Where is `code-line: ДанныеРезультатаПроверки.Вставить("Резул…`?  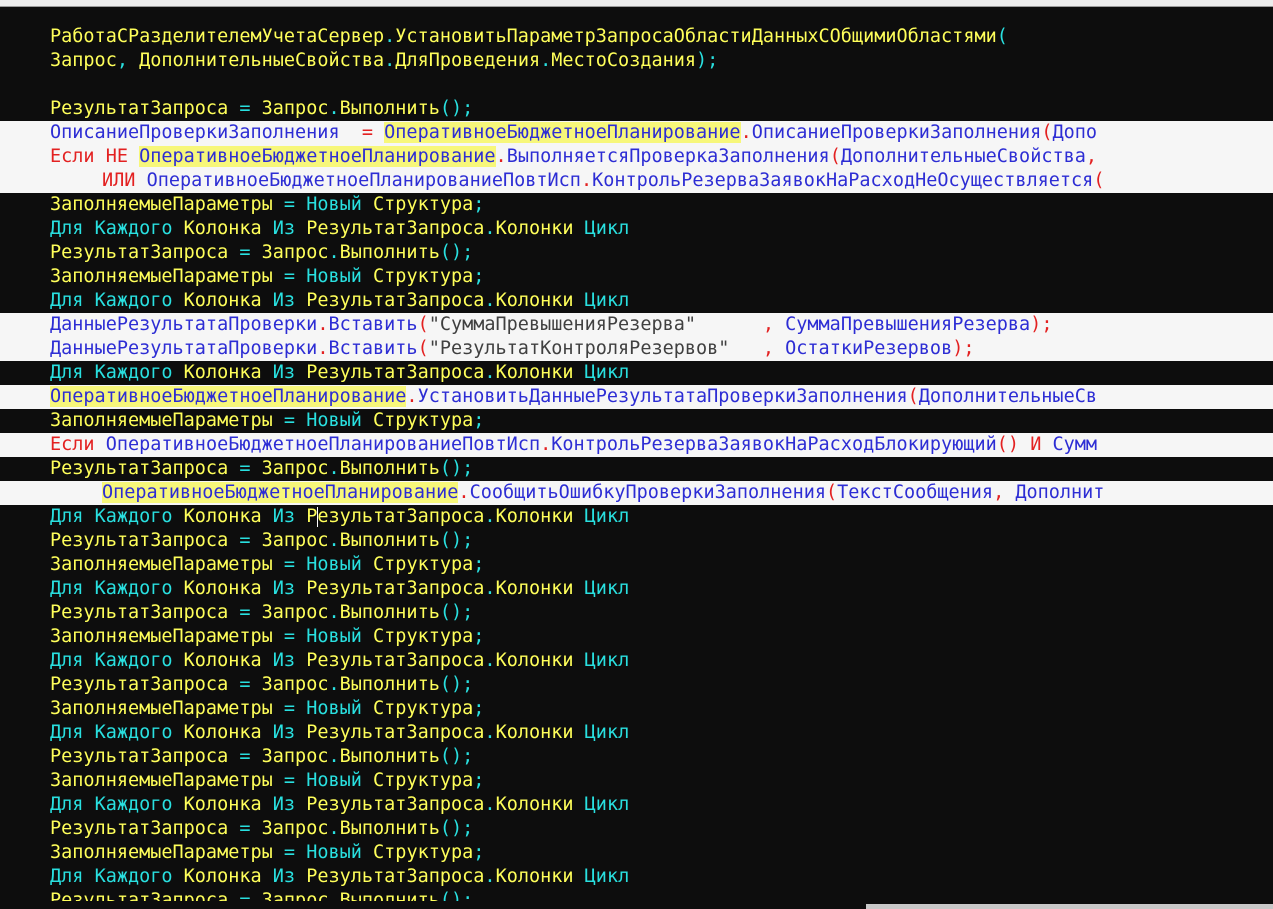
code-line: ДанныеРезультатаПроверки.Вставить("Резул… is located at coordinates (636, 349).